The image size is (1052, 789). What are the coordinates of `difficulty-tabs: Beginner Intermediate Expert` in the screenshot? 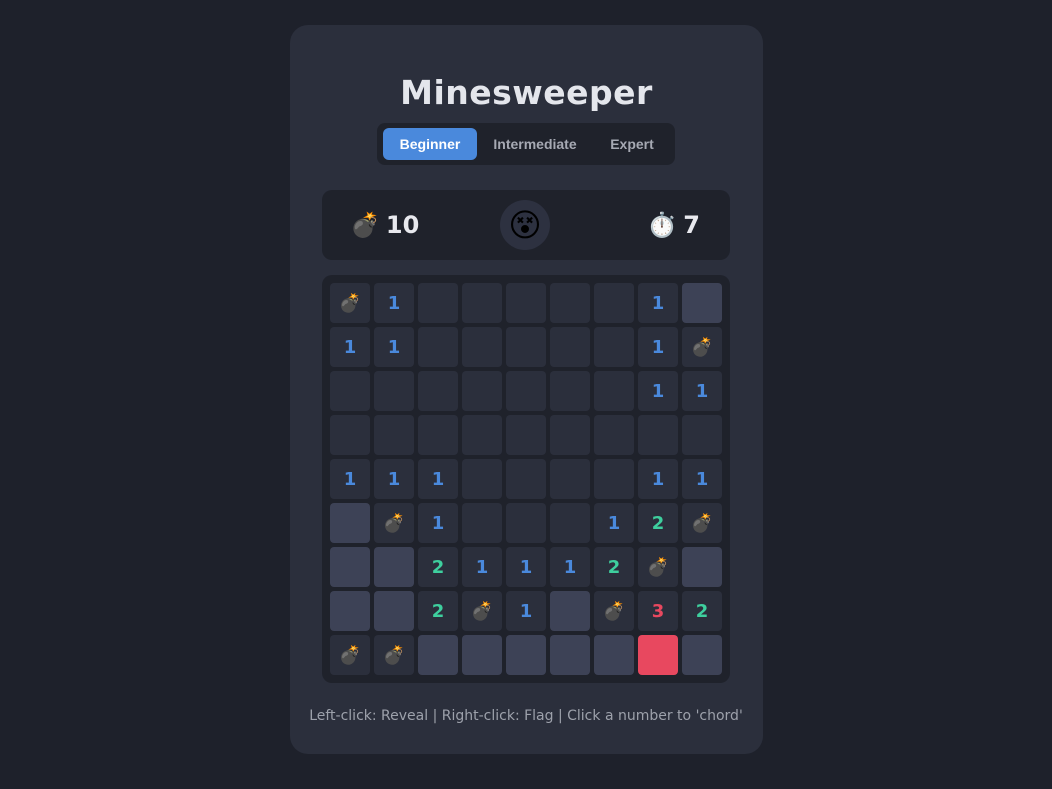 It's located at (526, 144).